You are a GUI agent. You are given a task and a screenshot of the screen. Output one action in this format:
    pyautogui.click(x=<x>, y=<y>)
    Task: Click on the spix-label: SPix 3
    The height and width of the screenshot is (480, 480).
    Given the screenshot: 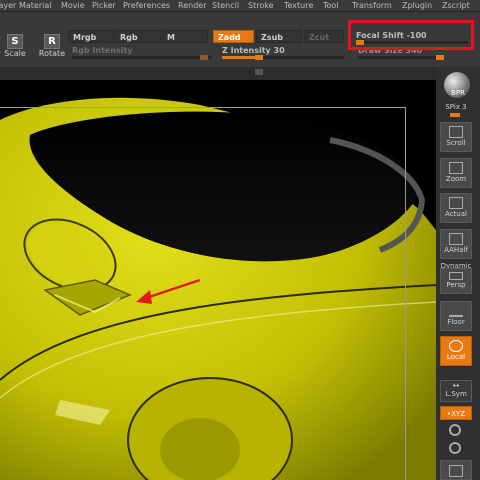 What is the action you would take?
    pyautogui.click(x=456, y=107)
    